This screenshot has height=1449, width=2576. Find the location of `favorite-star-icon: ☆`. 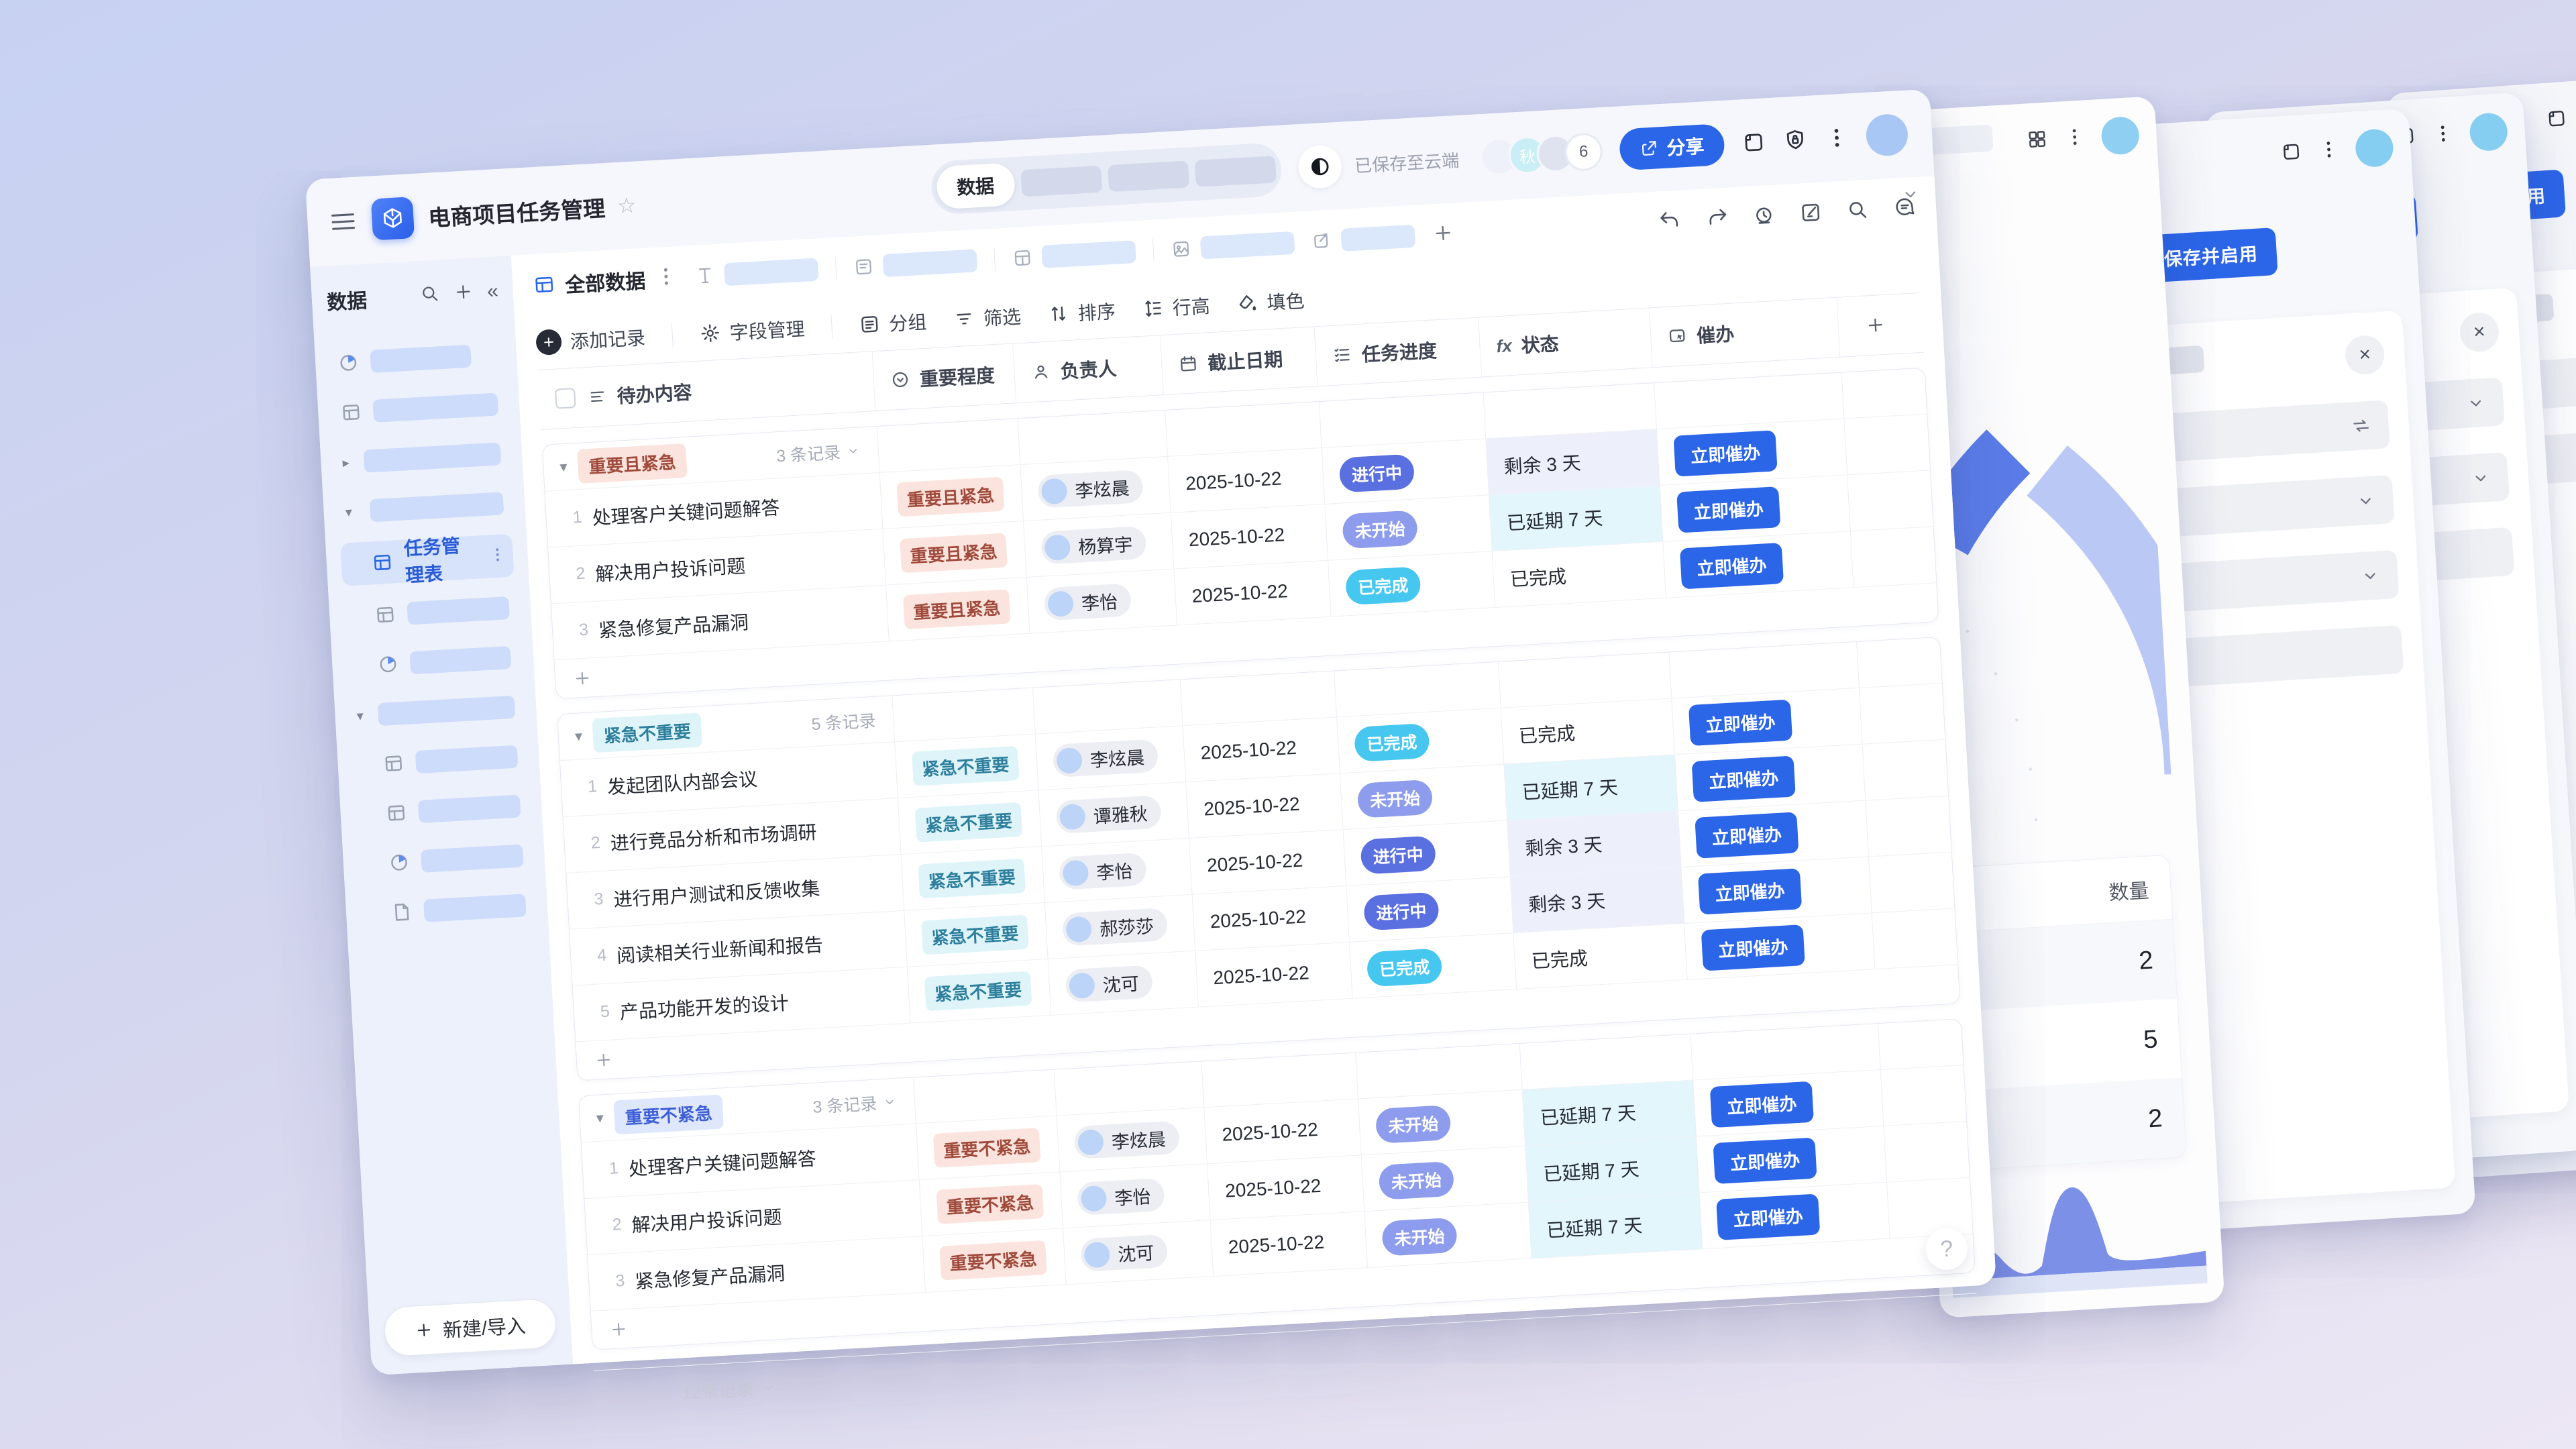

favorite-star-icon: ☆ is located at coordinates (626, 206).